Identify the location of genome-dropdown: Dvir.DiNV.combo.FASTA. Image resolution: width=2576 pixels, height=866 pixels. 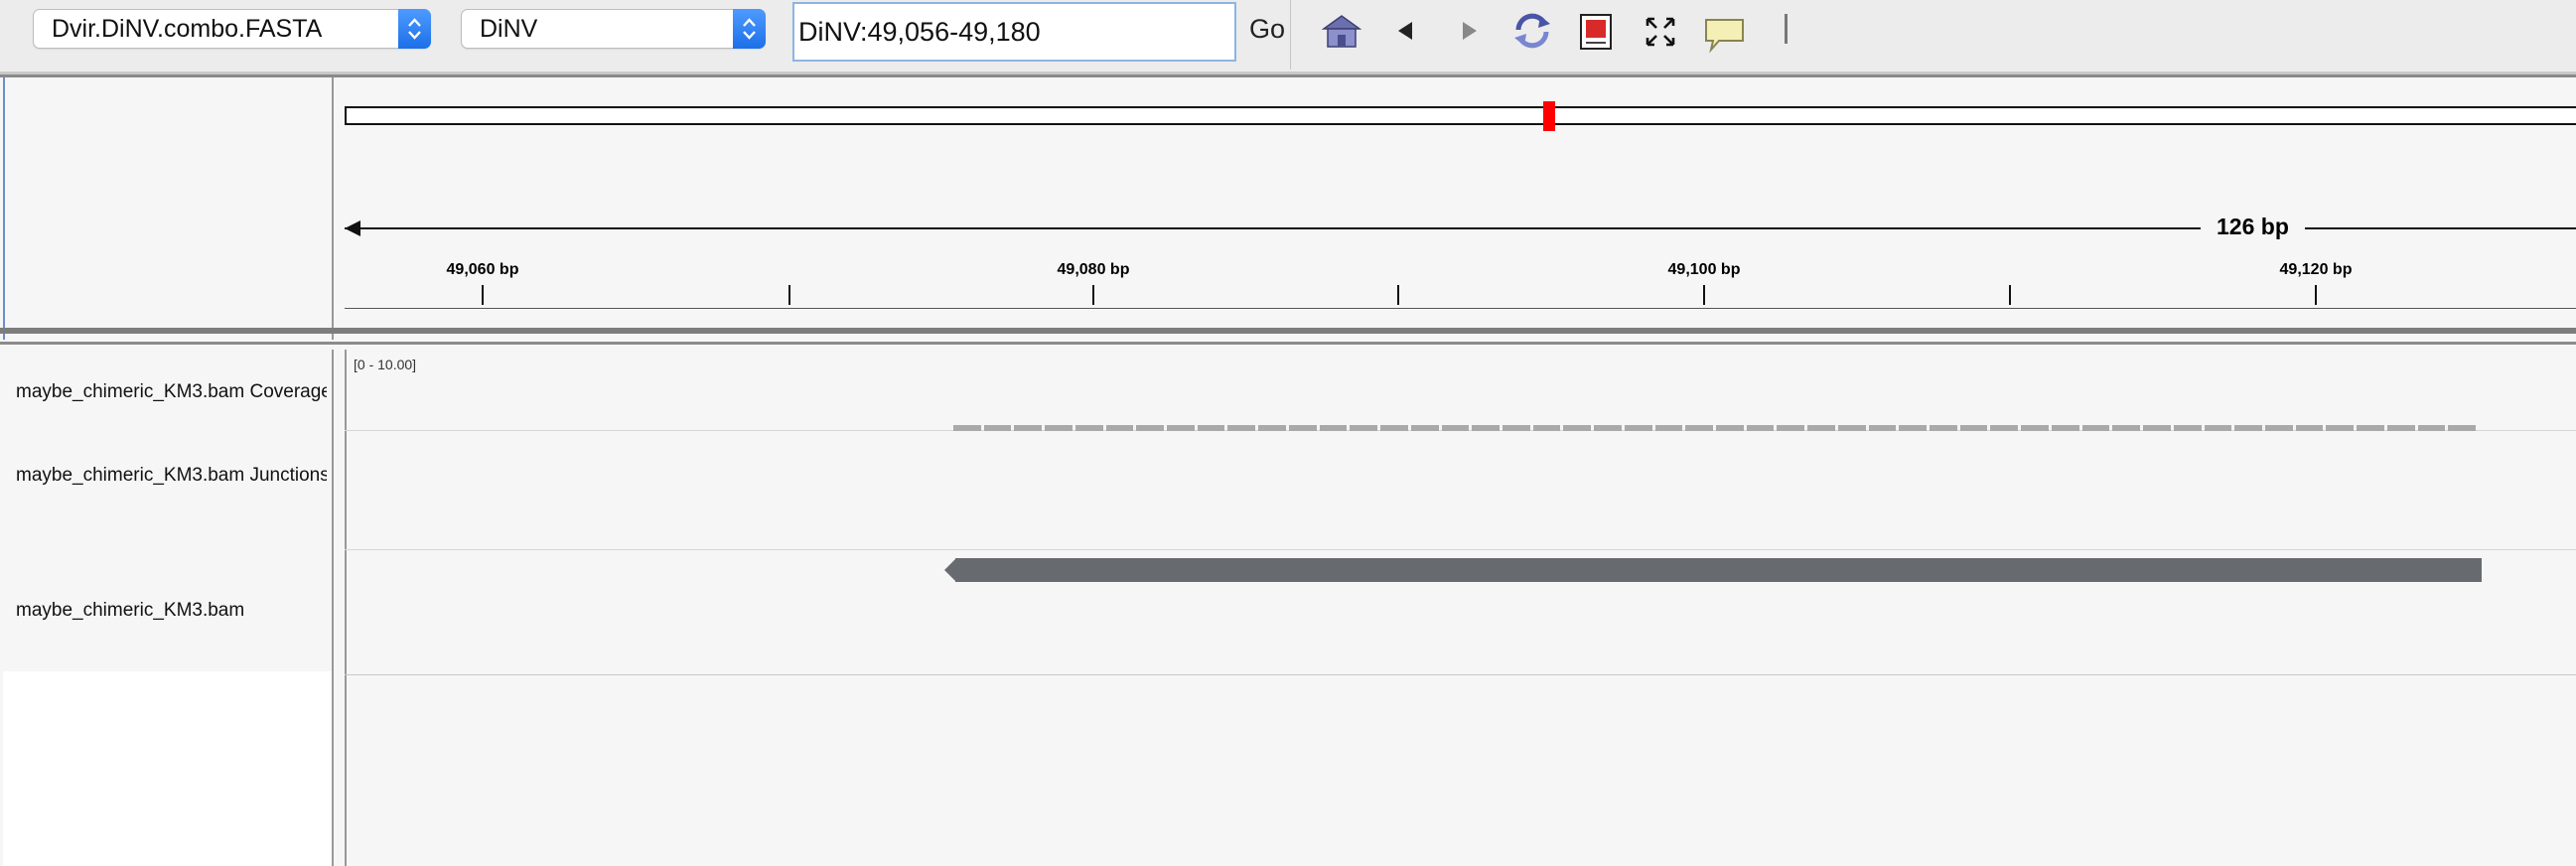
(232, 29).